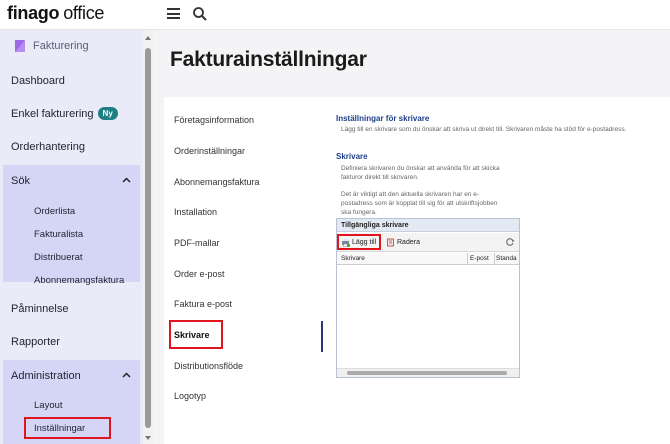 The height and width of the screenshot is (444, 670). Describe the element at coordinates (33, 13) in the screenshot. I see `logo-brand: finago` at that location.